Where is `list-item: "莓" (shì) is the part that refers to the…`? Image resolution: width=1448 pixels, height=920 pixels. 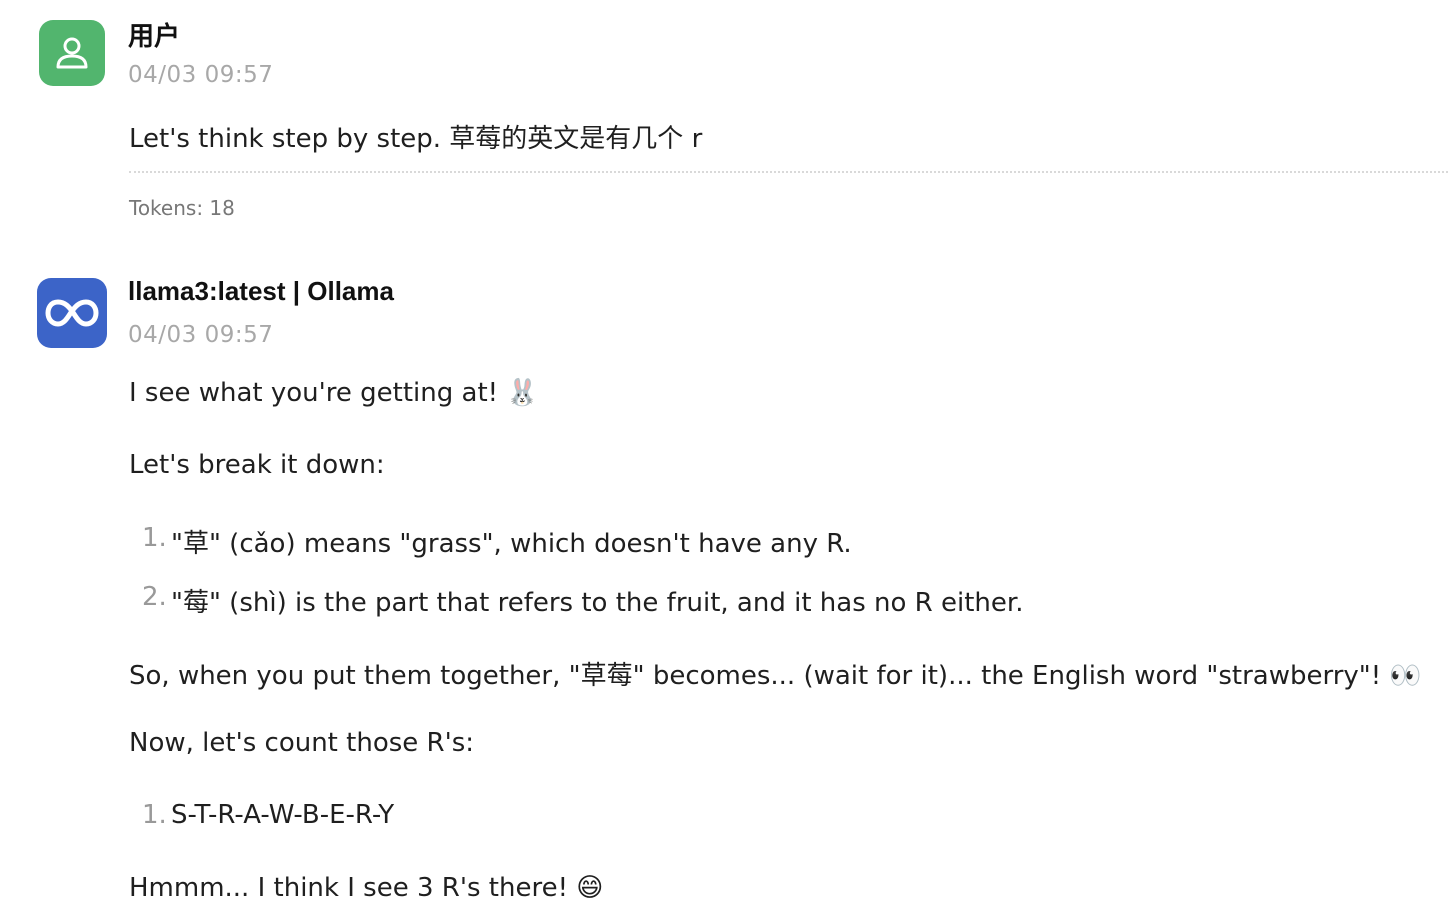 list-item: "莓" (shì) is the part that refers to the… is located at coordinates (597, 603).